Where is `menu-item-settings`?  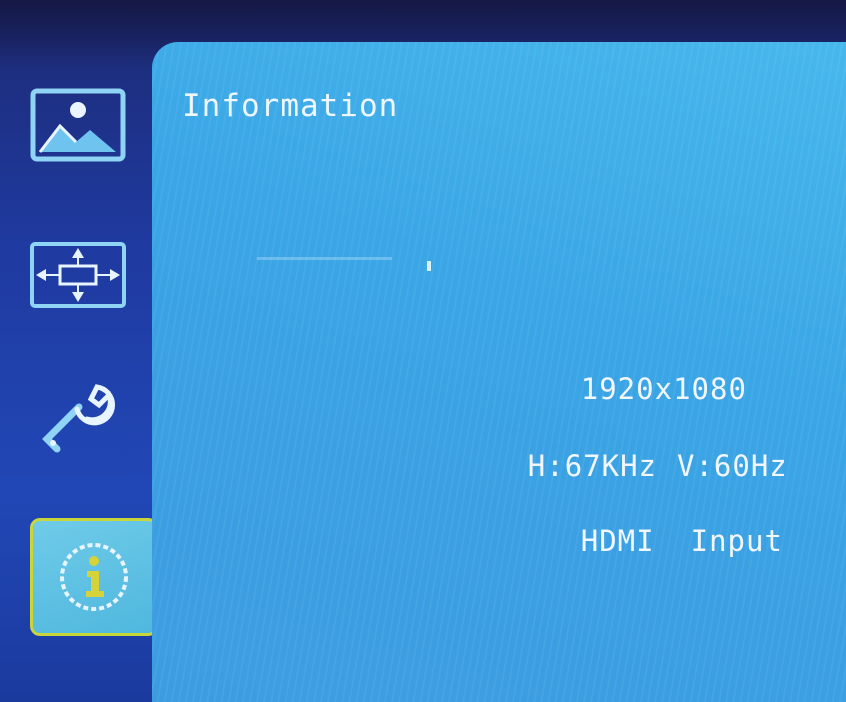
menu-item-settings is located at coordinates (78, 420).